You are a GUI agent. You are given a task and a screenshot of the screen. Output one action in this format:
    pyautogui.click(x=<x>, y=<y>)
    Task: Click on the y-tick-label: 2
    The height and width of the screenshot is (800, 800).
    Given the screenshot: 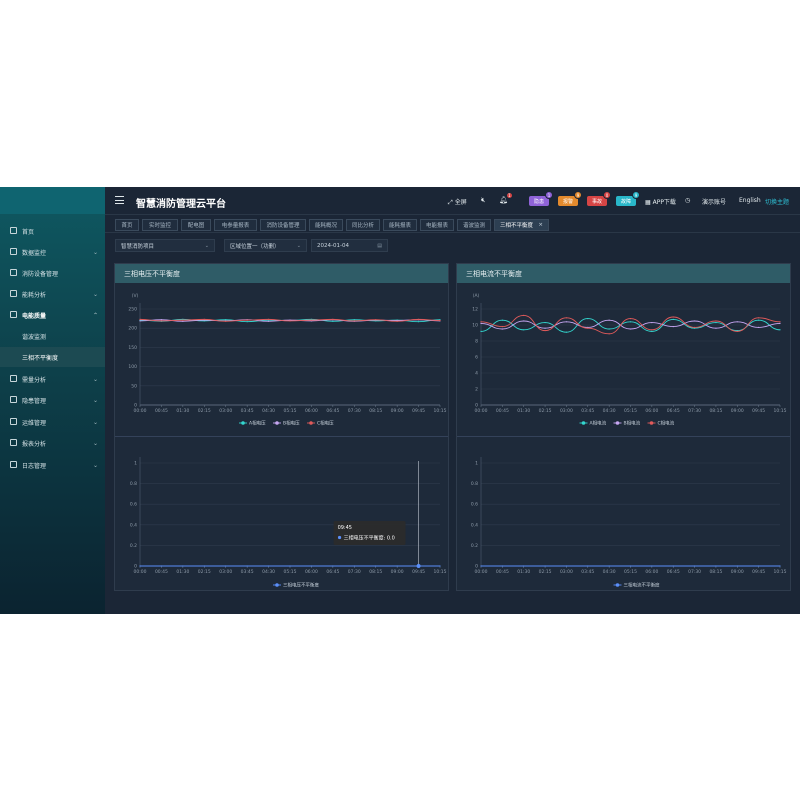 What is the action you would take?
    pyautogui.click(x=476, y=390)
    